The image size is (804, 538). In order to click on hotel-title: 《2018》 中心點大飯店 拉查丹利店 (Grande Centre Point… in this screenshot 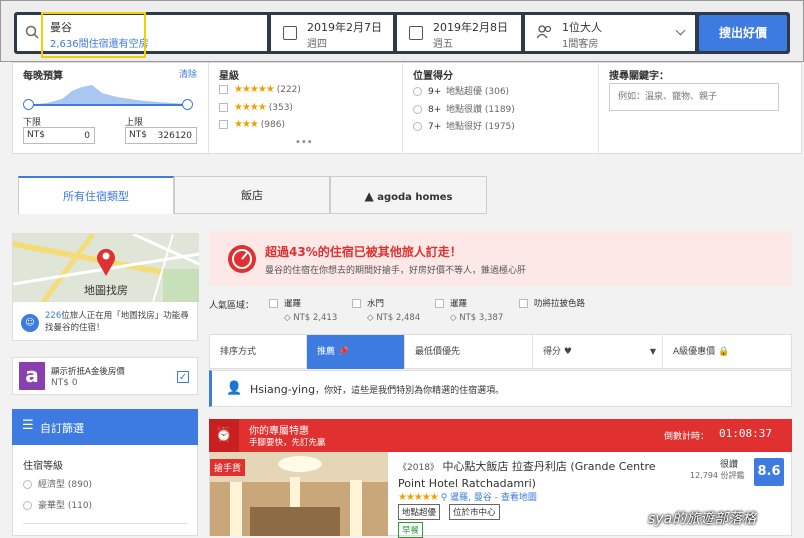, I will do `click(538, 475)`.